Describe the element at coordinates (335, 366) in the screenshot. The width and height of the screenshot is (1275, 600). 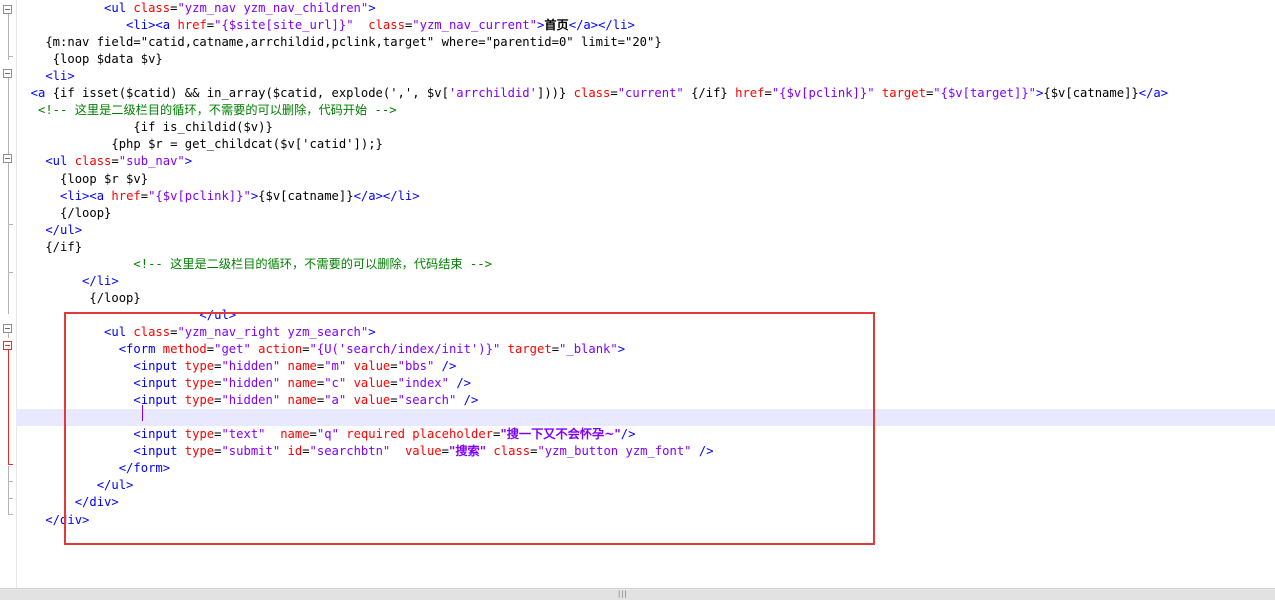
I see `code-token: "m"` at that location.